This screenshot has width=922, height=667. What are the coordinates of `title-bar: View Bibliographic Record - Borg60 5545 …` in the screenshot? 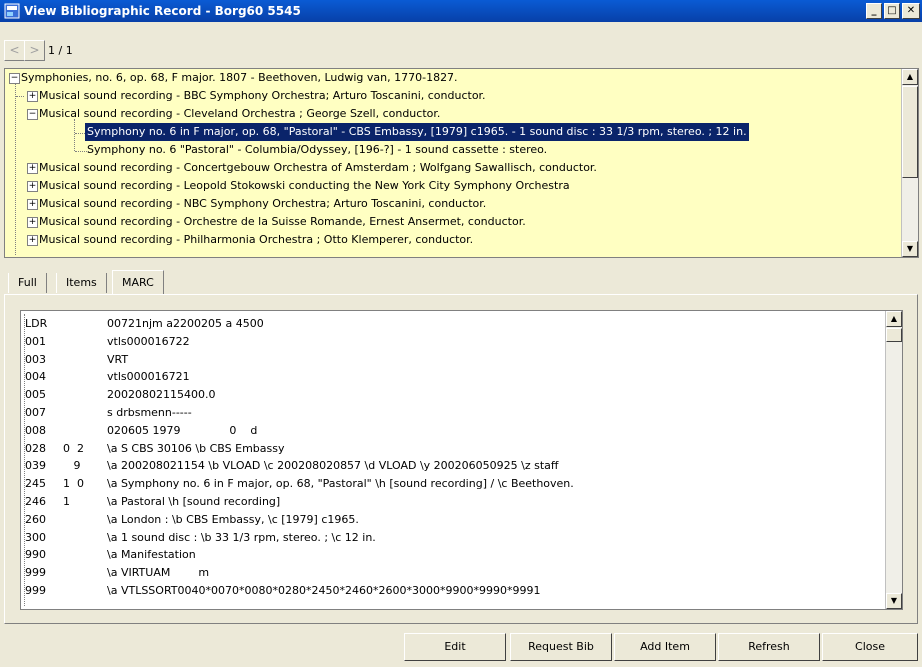 It's located at (461, 11).